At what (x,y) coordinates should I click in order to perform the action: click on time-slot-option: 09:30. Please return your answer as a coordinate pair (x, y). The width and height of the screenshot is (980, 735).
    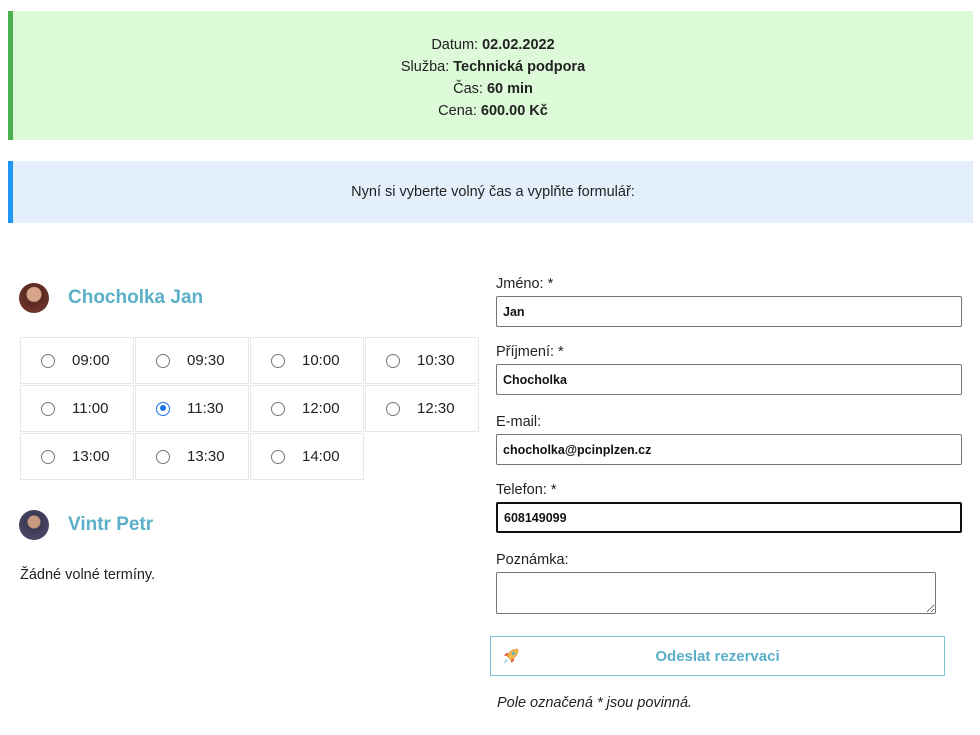
    Looking at the image, I should click on (192, 360).